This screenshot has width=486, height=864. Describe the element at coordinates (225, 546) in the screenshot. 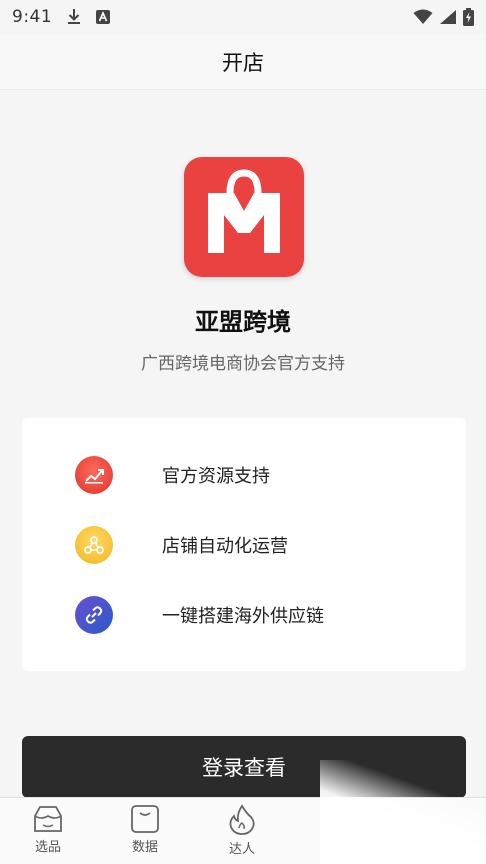

I see `feature-label: 店铺自动化运营` at that location.